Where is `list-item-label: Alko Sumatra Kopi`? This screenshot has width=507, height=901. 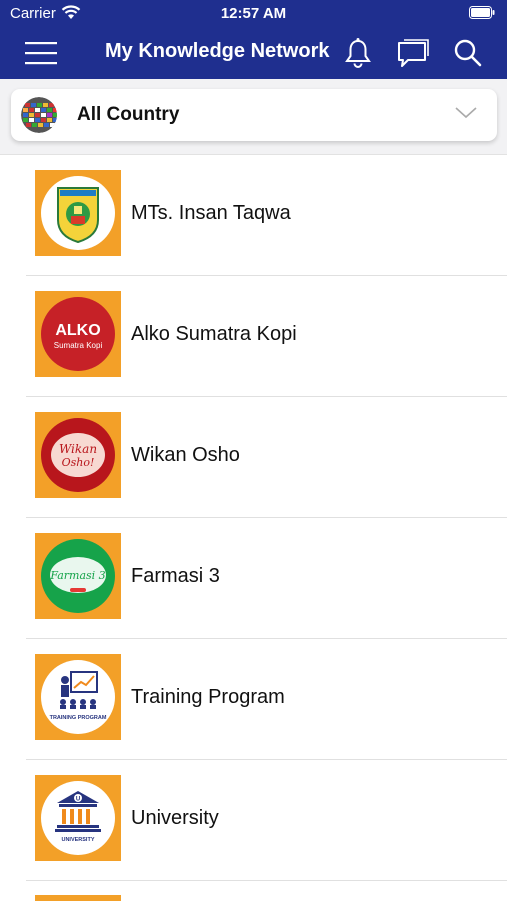
list-item-label: Alko Sumatra Kopi is located at coordinates (214, 334).